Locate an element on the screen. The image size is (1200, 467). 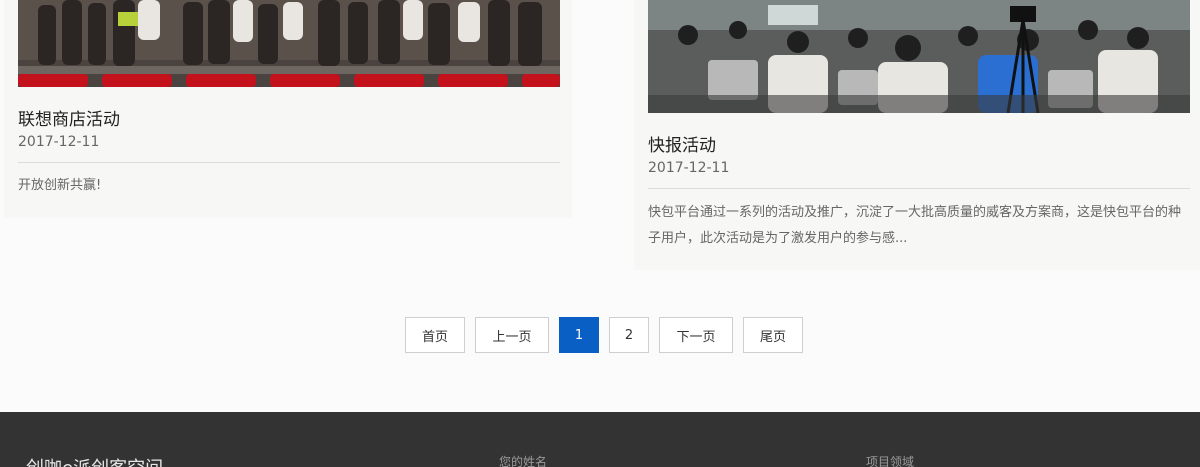
field-area-label: 项目领域 is located at coordinates (890, 461).